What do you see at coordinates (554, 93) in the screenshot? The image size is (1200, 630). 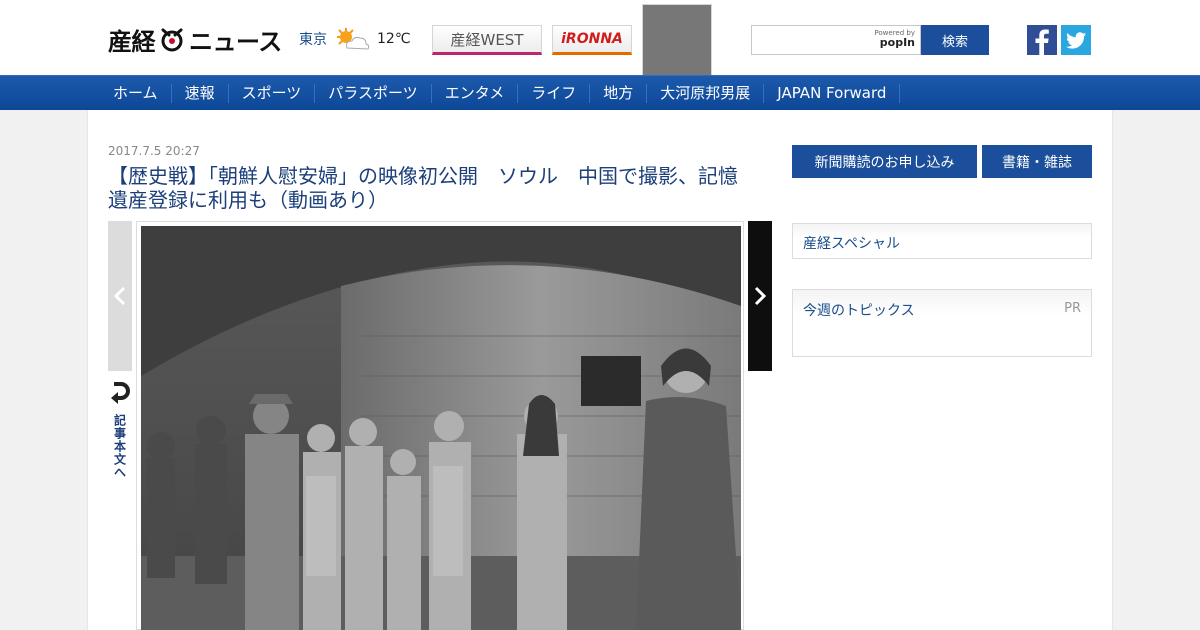 I see `nav-item-life: ライフ` at bounding box center [554, 93].